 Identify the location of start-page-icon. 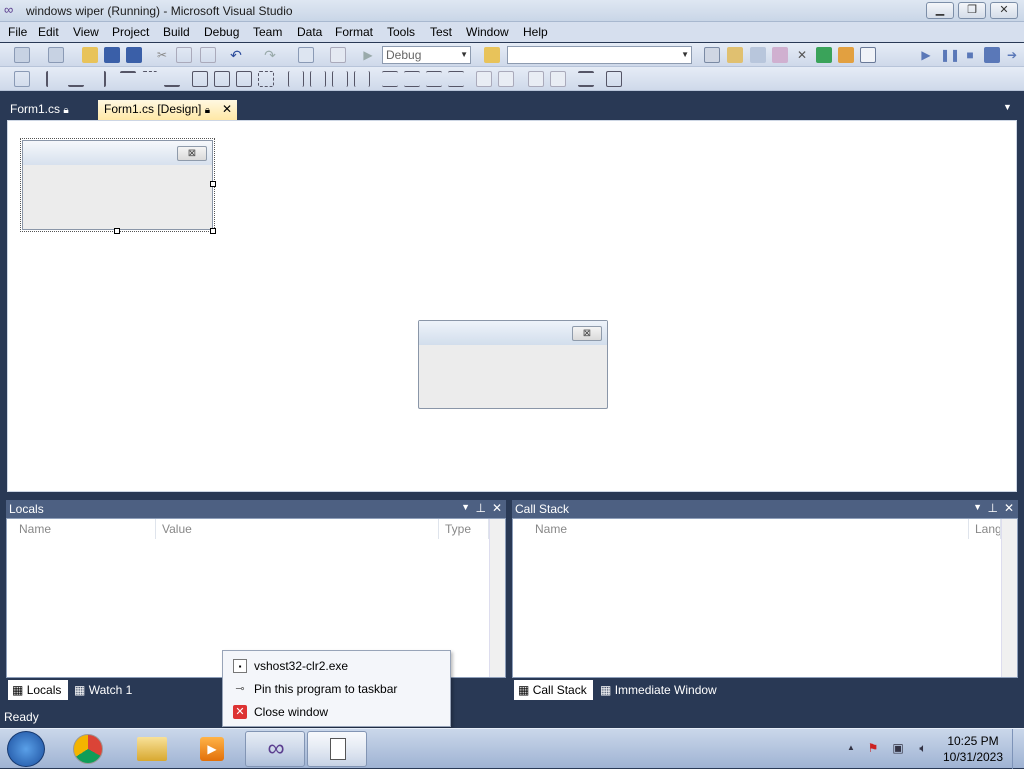
(824, 55).